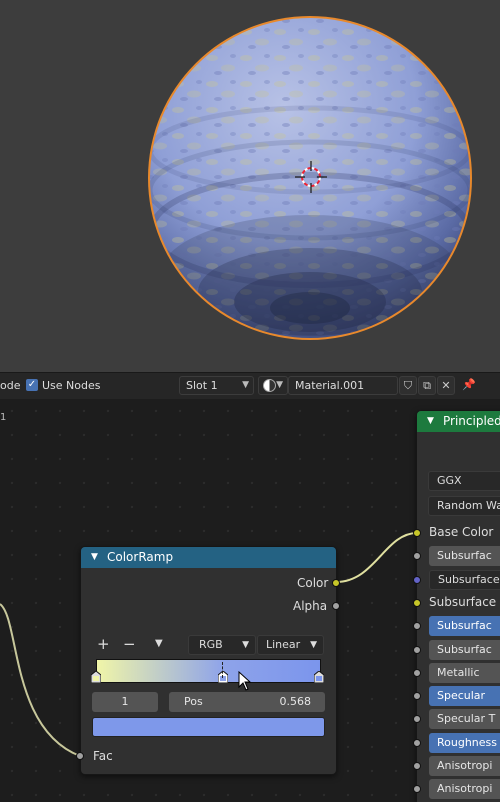 The width and height of the screenshot is (500, 802). I want to click on active-stop-line, so click(222, 670).